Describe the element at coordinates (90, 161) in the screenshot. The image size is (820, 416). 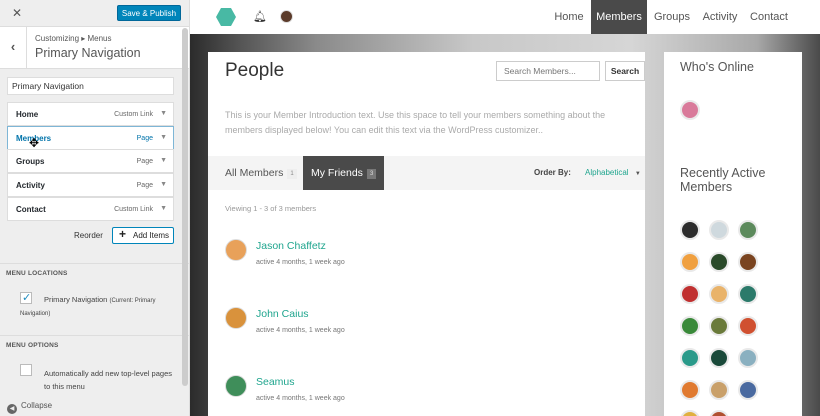
I see `menu-item-groups: Groups Page ▼` at that location.